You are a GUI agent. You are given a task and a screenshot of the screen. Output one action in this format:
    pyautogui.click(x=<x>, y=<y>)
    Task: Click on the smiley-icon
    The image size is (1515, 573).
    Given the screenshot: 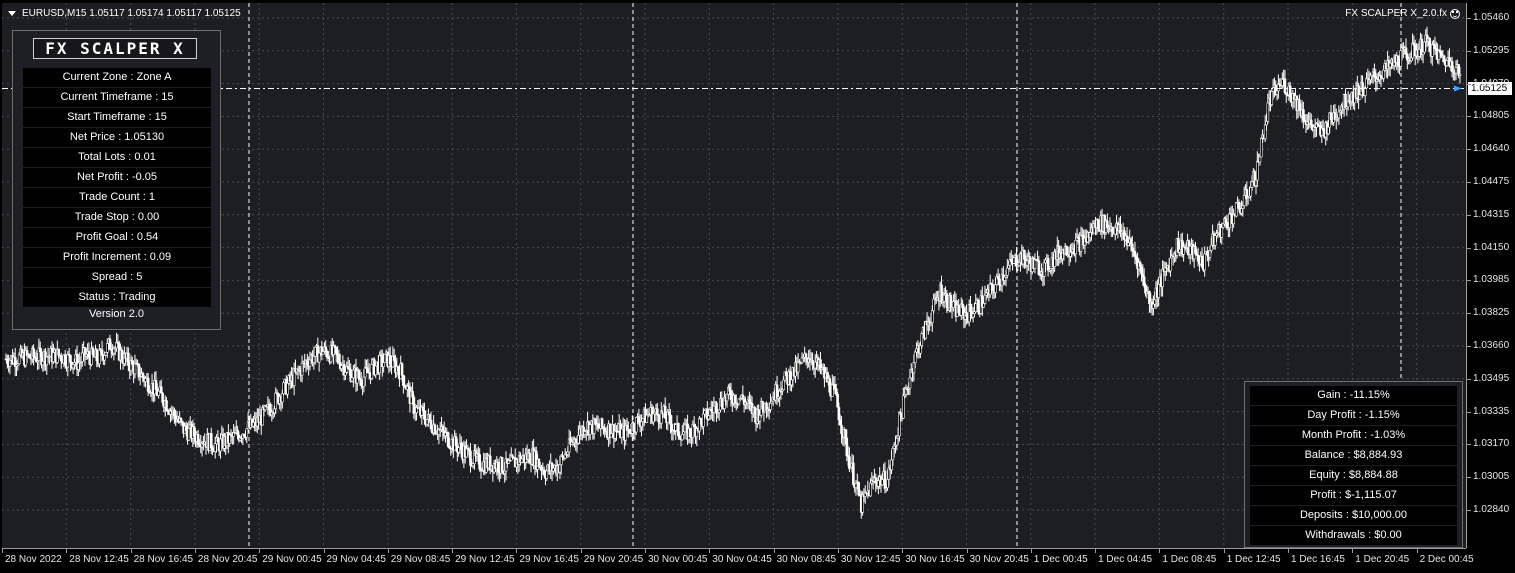 What is the action you would take?
    pyautogui.click(x=1455, y=13)
    